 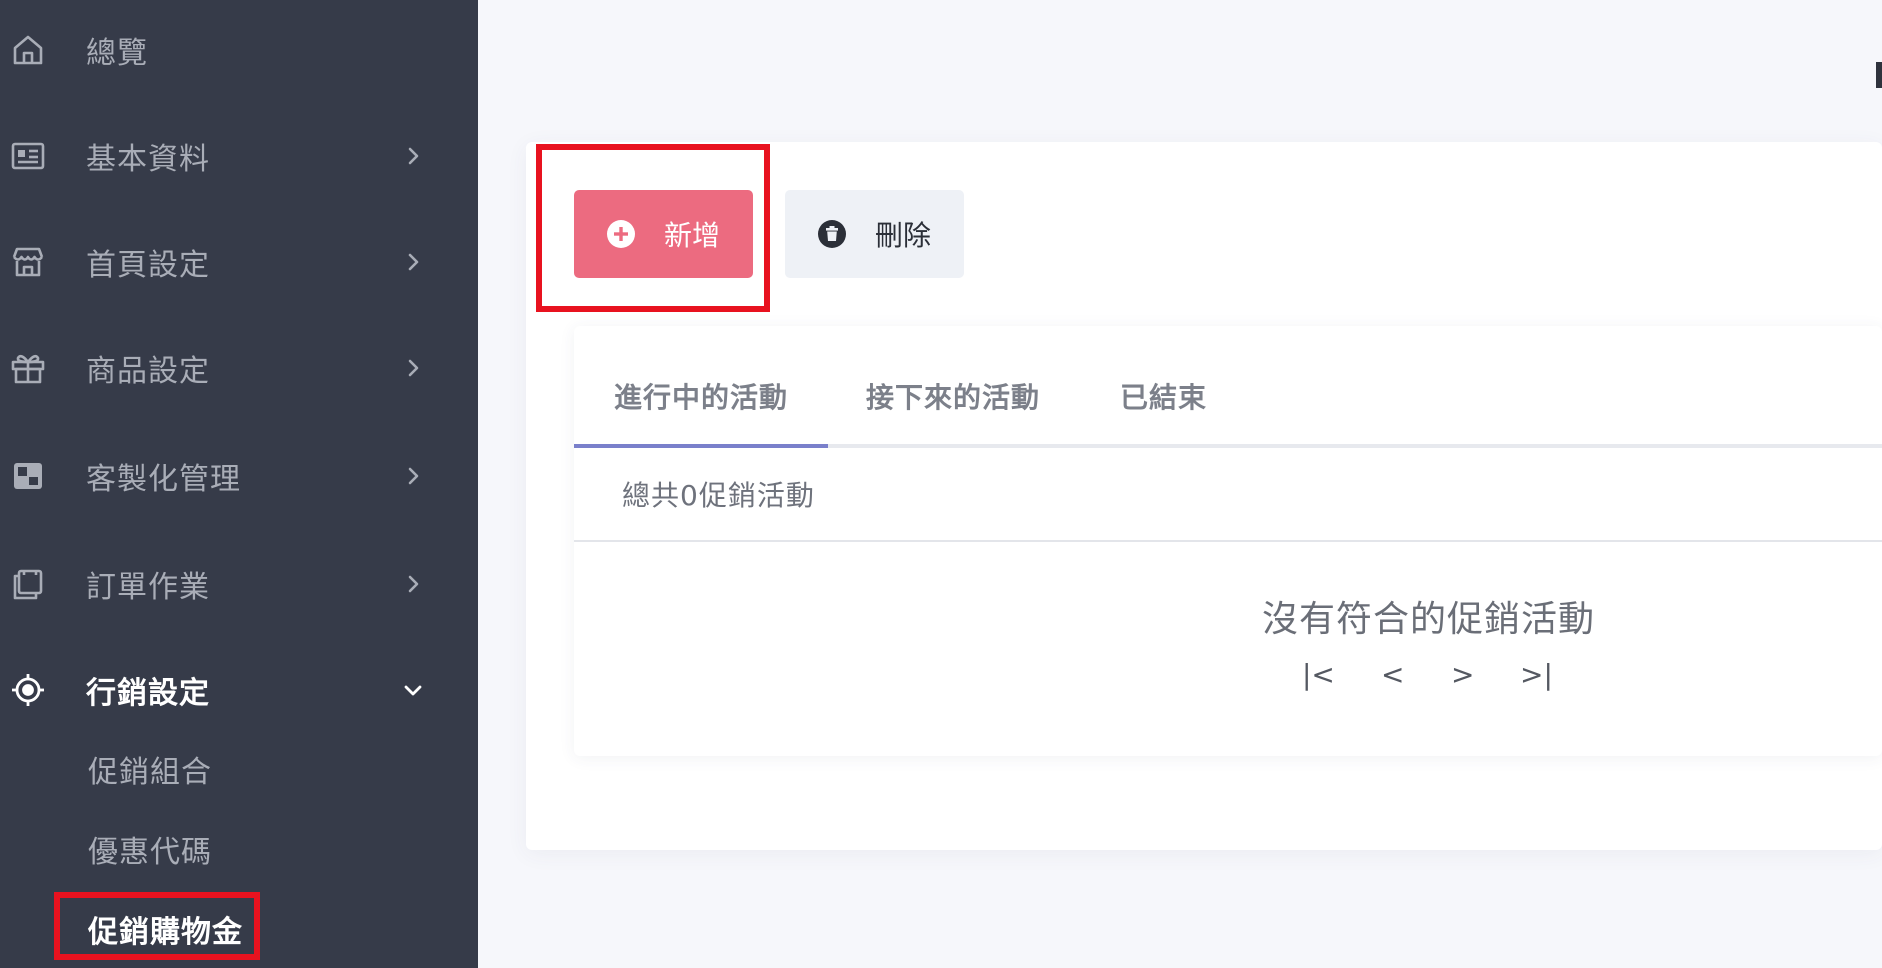 What do you see at coordinates (28, 156) in the screenshot?
I see `id-card-icon` at bounding box center [28, 156].